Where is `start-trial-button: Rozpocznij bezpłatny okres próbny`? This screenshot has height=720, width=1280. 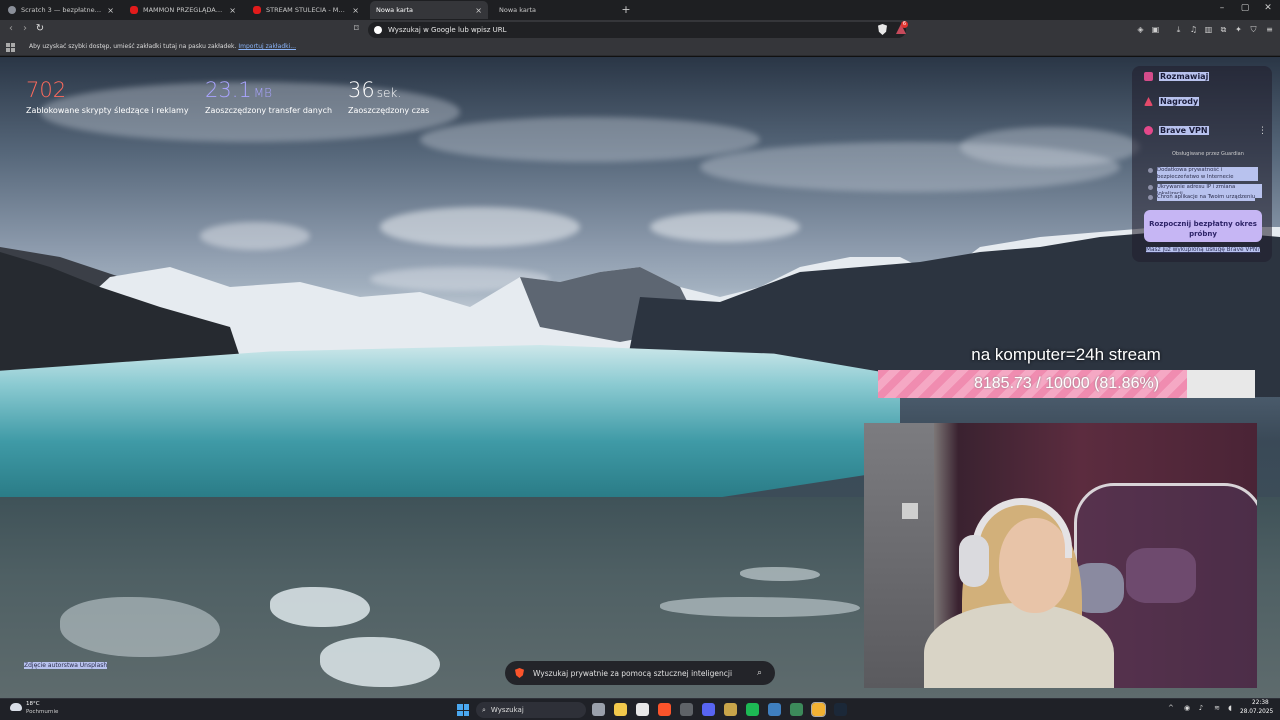
start-trial-button: Rozpocznij bezpłatny okres próbny is located at coordinates (1203, 226).